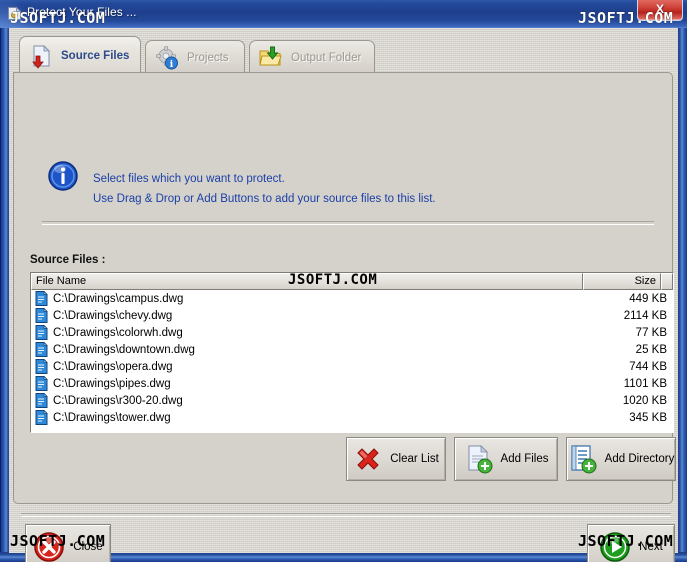 Image resolution: width=687 pixels, height=562 pixels. What do you see at coordinates (118, 298) in the screenshot?
I see `file-name-cell: C:\Drawings\campus.dwg` at bounding box center [118, 298].